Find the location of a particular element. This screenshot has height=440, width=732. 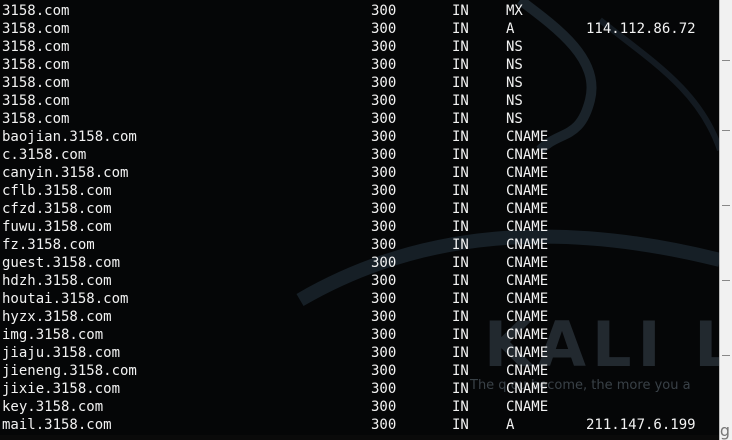

dns-record-row: canyin.3158.com 300 IN CNAME is located at coordinates (360, 173).